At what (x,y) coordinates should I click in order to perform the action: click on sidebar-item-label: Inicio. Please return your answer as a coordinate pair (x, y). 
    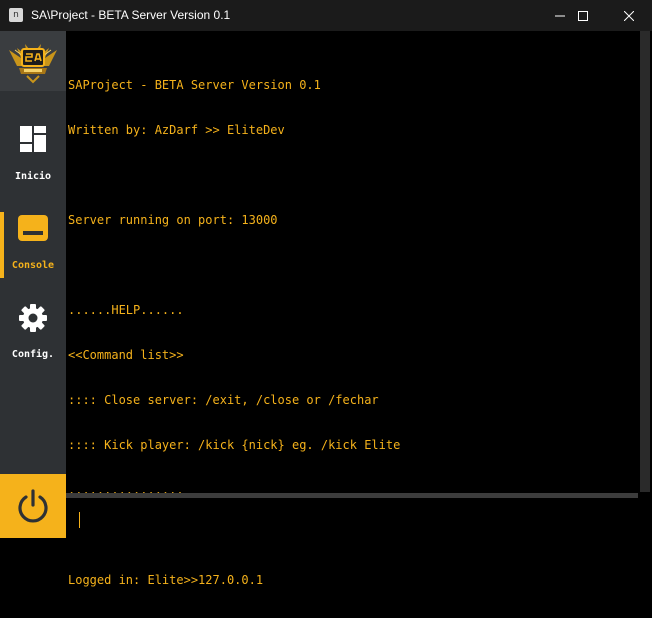
    Looking at the image, I should click on (33, 176).